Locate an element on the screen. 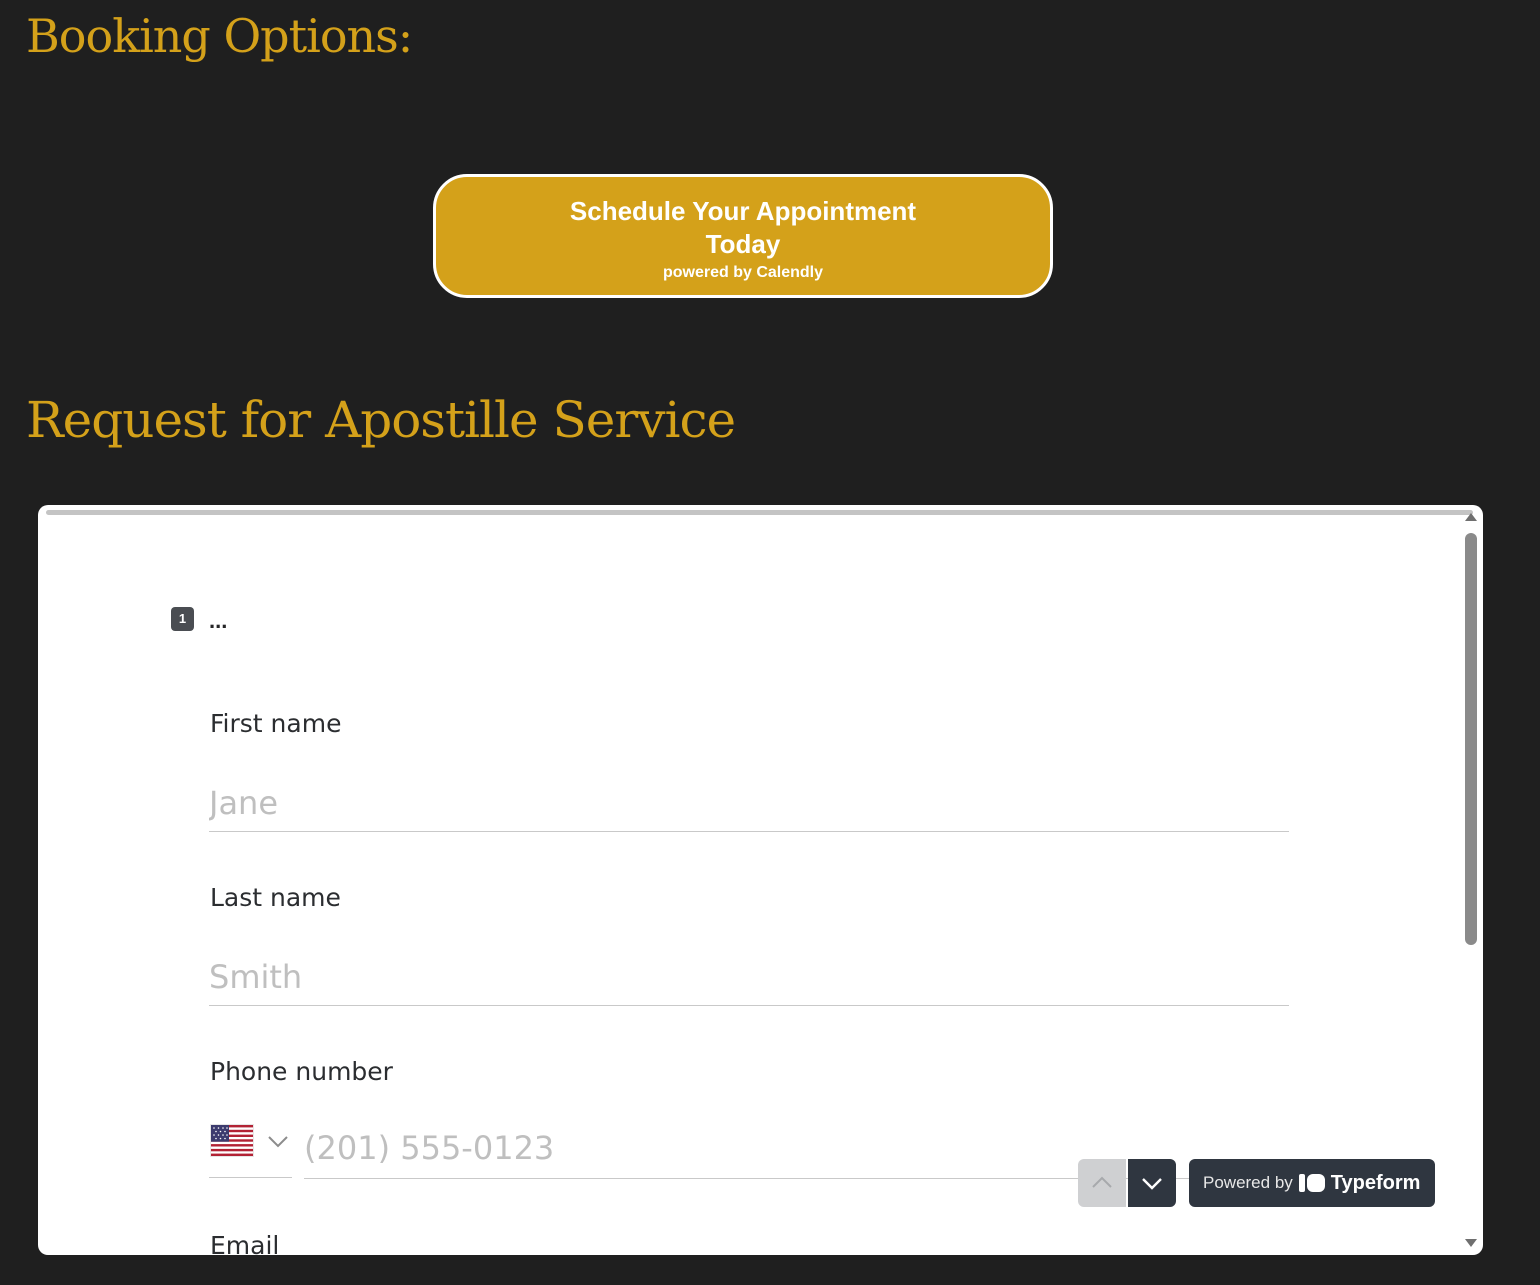  phone-number-label: Phone number is located at coordinates (301, 1071).